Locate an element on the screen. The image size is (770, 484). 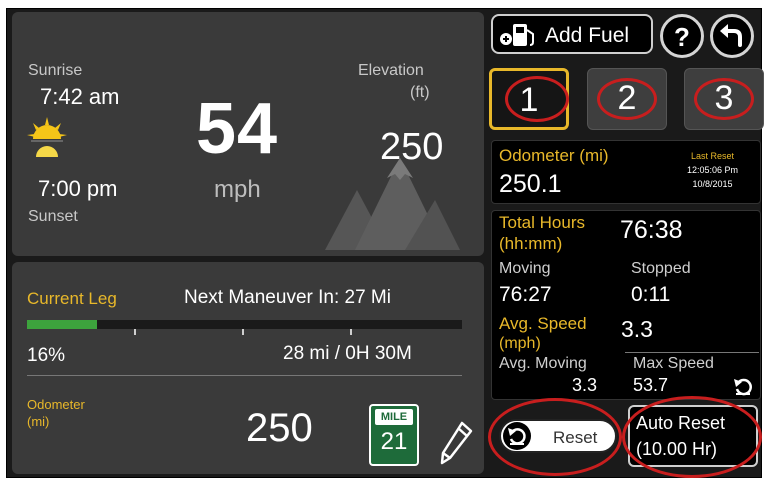
odometer-label: Odometer is located at coordinates (56, 404).